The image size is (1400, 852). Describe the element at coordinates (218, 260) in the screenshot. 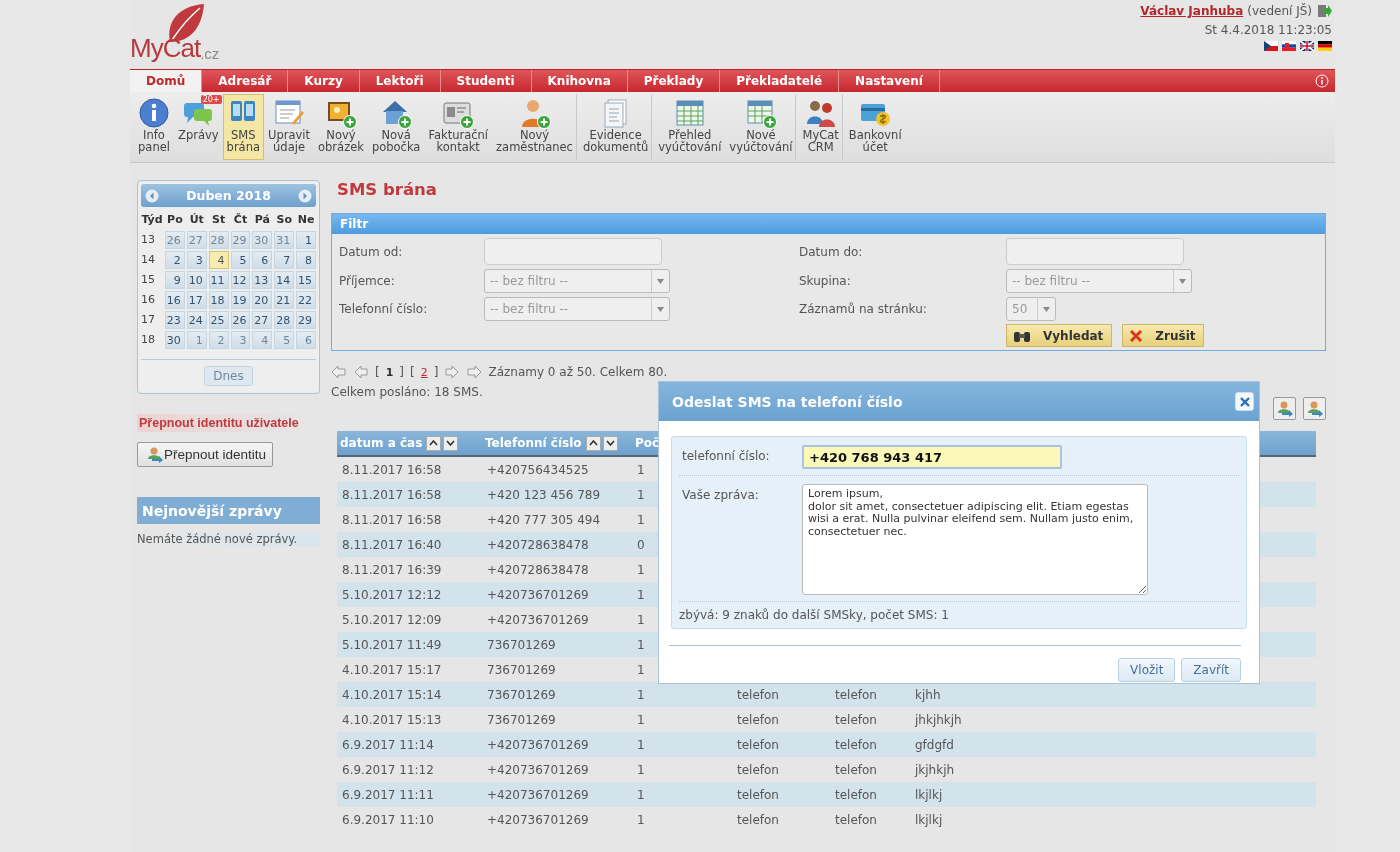

I see `calendar-day: 4` at that location.